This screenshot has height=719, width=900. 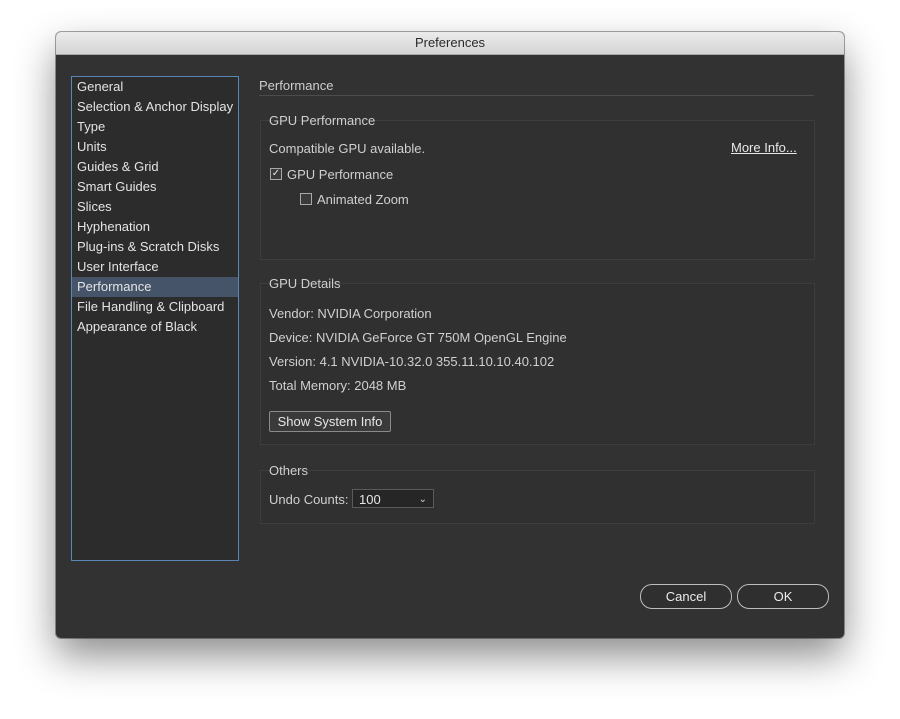 What do you see at coordinates (155, 307) in the screenshot?
I see `sidebar-item-file-handling-clipboard: File Handling & Clipboard` at bounding box center [155, 307].